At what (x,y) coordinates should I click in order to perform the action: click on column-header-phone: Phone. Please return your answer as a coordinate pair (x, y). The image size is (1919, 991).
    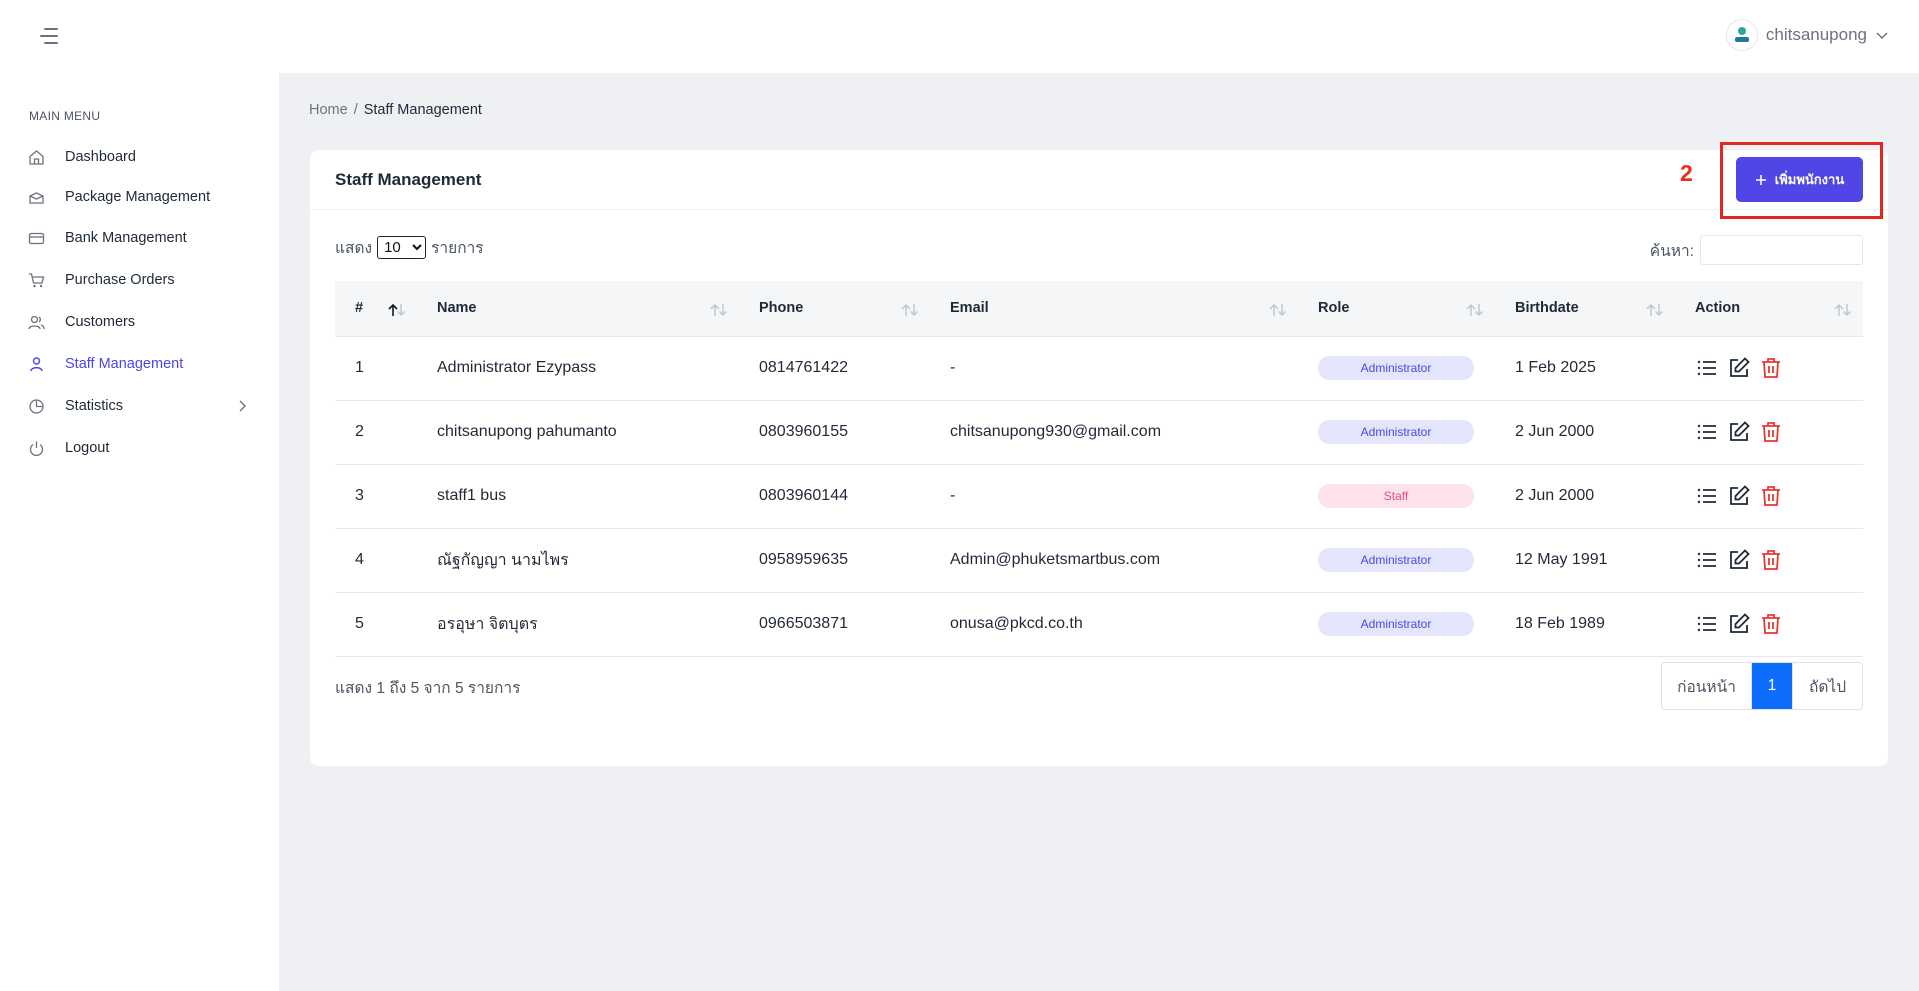
    Looking at the image, I should click on (834, 309).